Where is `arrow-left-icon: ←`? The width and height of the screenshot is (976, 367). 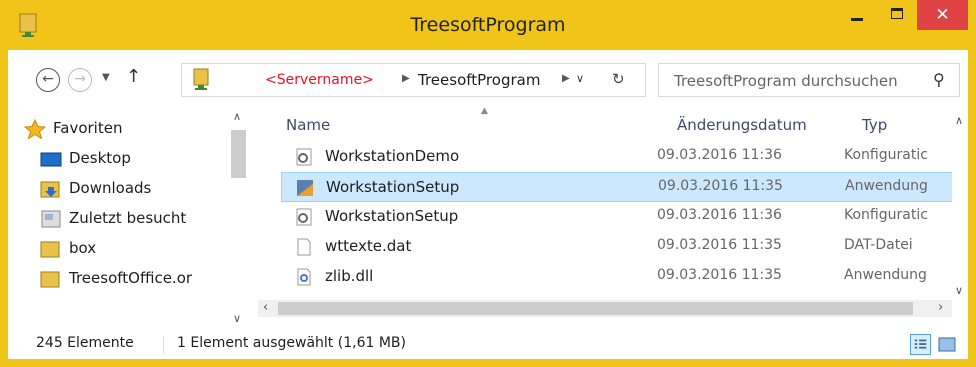
arrow-left-icon: ← is located at coordinates (48, 79).